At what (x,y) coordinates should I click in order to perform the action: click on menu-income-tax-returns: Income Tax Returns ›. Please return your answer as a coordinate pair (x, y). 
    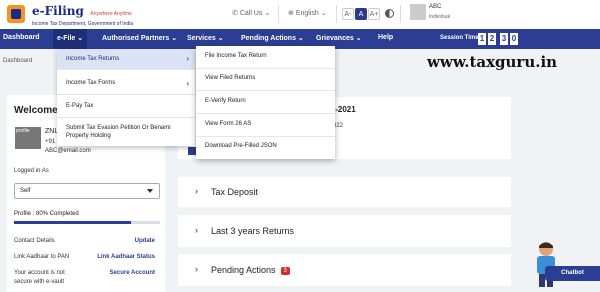
    Looking at the image, I should click on (126, 59).